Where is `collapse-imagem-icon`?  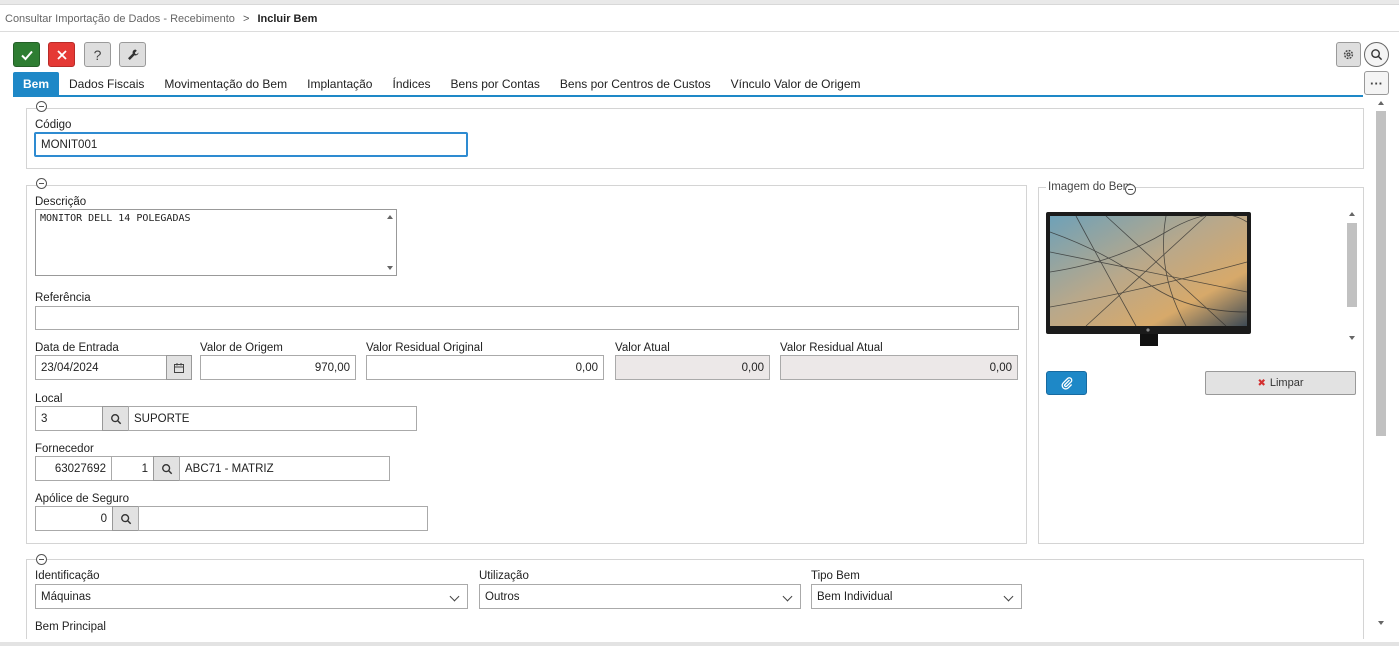
collapse-imagem-icon is located at coordinates (1130, 189).